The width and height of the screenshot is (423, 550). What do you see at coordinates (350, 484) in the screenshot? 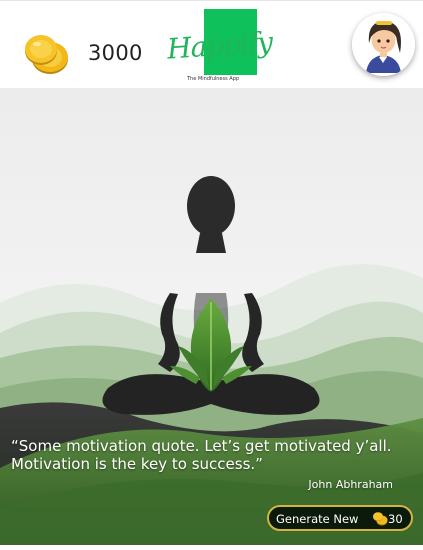
I see `quote-author: John Abhraham` at bounding box center [350, 484].